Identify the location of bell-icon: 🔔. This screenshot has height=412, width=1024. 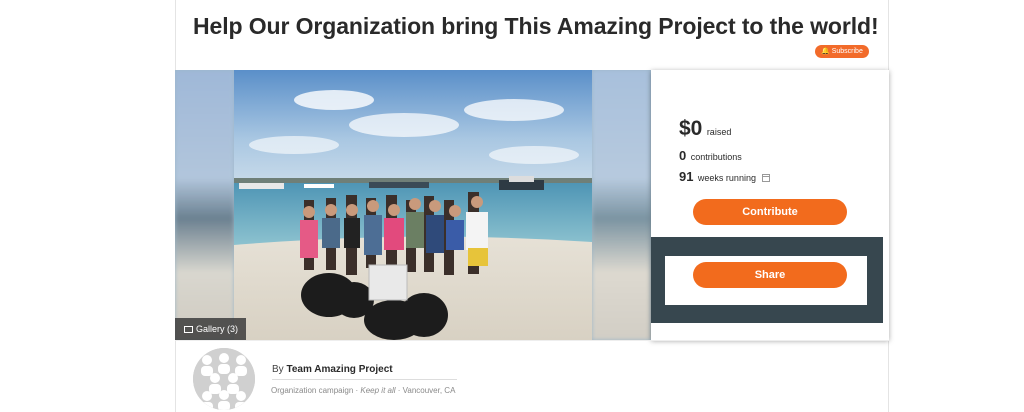
(825, 51).